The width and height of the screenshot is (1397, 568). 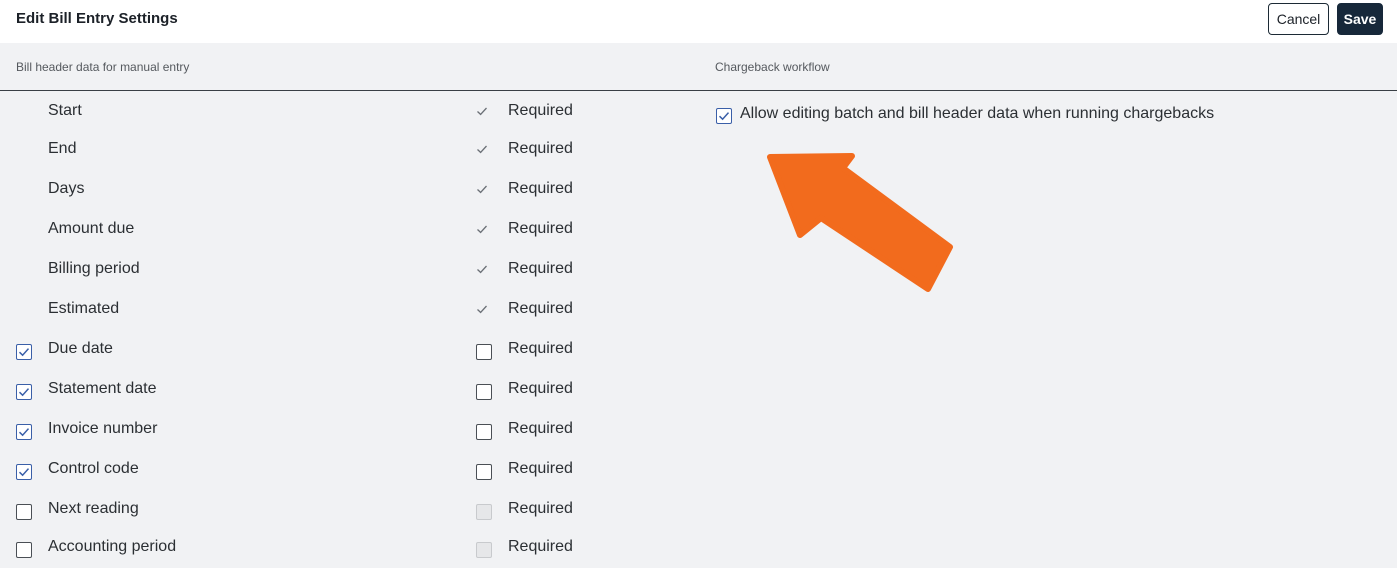 What do you see at coordinates (1360, 19) in the screenshot?
I see `save-button: Save` at bounding box center [1360, 19].